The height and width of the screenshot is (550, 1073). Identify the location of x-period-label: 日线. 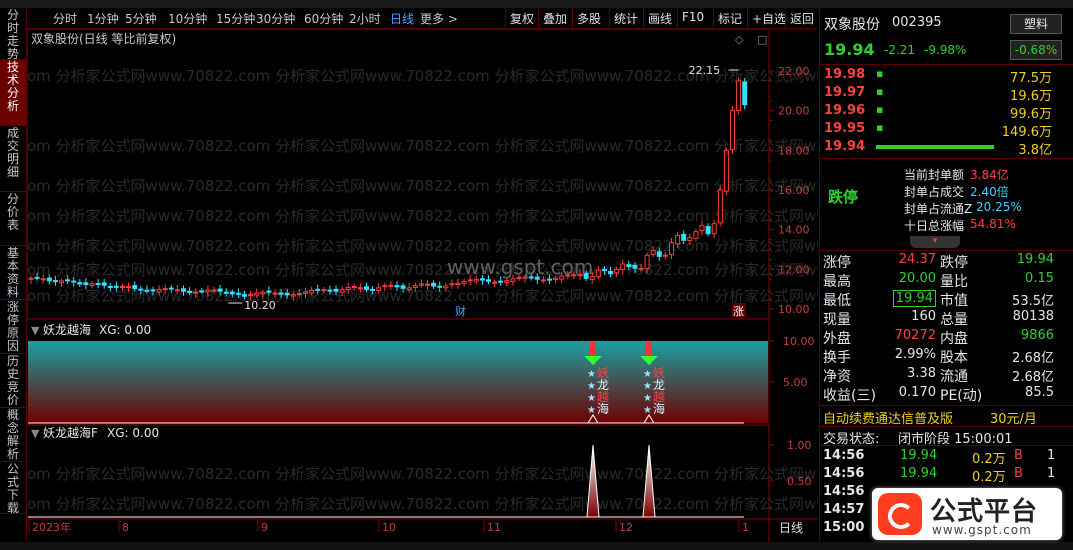
(791, 528).